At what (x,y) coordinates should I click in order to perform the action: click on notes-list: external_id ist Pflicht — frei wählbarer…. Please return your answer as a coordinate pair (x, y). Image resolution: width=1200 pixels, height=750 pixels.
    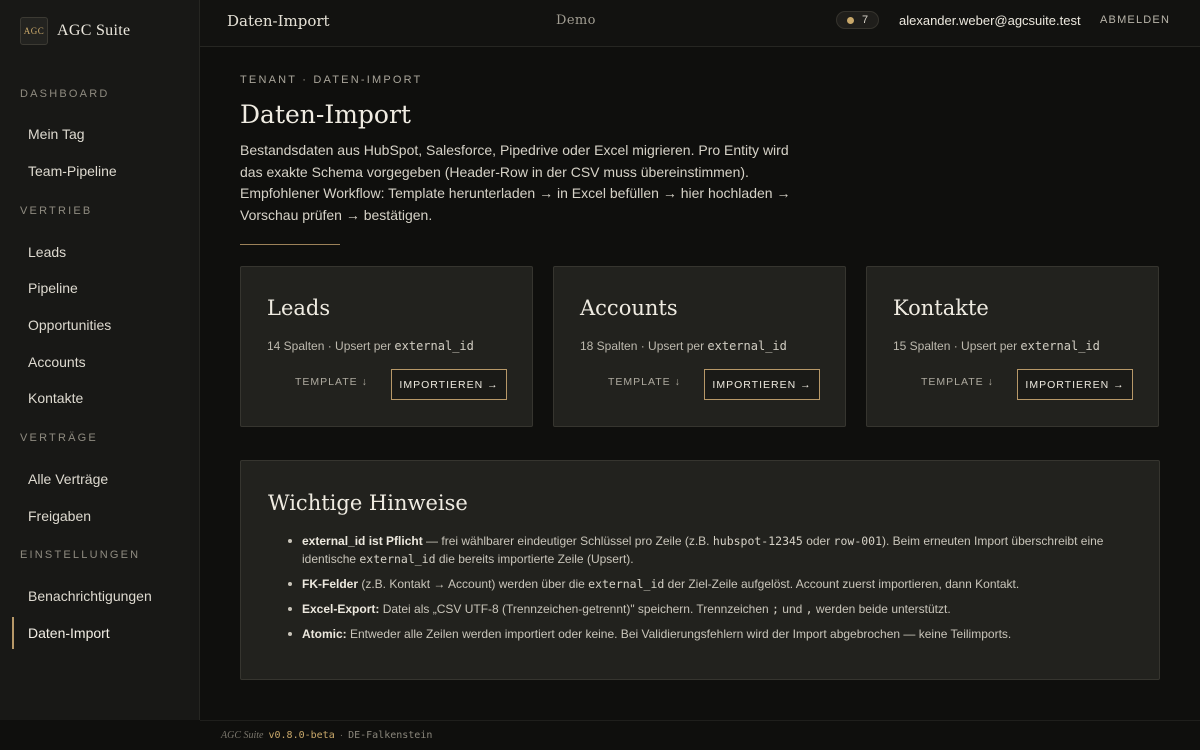
    Looking at the image, I should click on (716, 591).